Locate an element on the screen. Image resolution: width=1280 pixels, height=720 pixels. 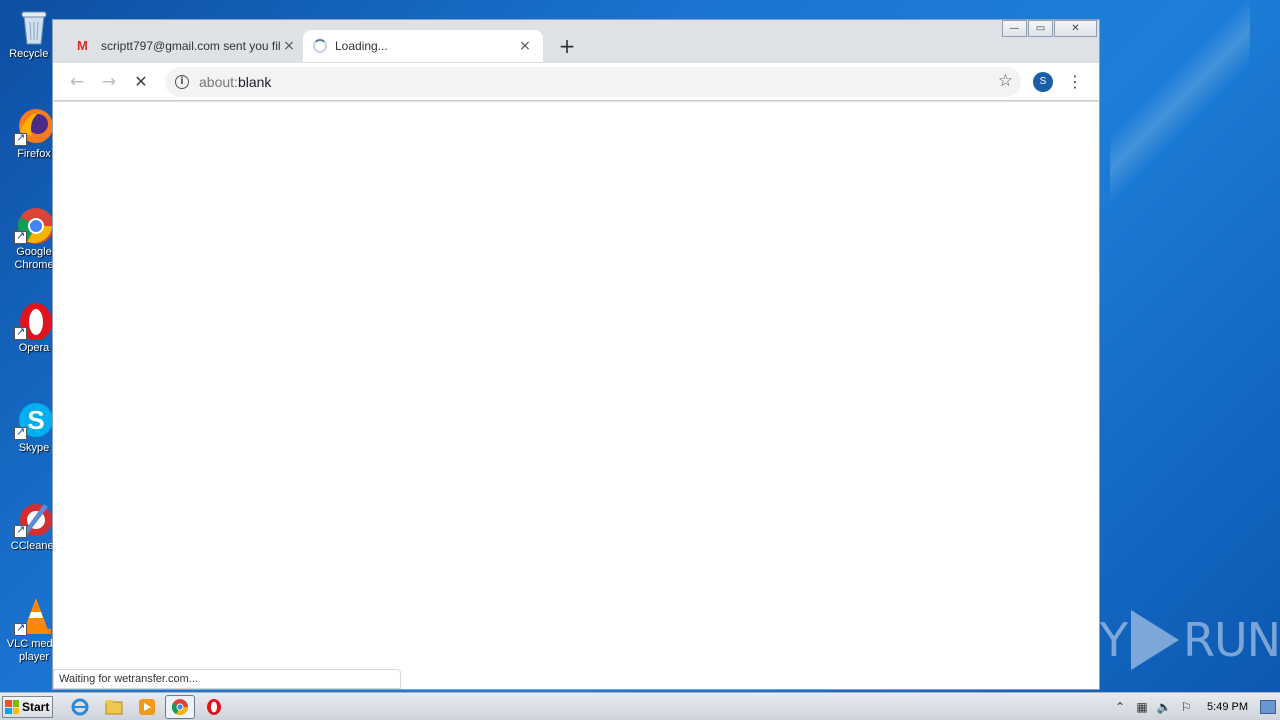
vlc-cone-icon is located at coordinates (34, 616).